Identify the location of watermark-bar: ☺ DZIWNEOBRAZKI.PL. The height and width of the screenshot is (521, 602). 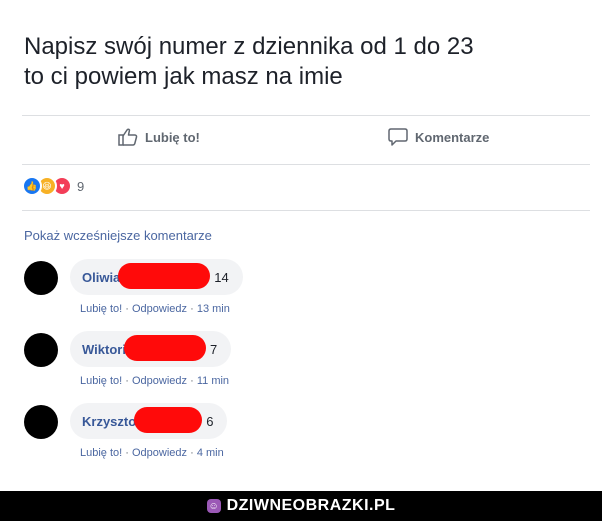
(301, 506).